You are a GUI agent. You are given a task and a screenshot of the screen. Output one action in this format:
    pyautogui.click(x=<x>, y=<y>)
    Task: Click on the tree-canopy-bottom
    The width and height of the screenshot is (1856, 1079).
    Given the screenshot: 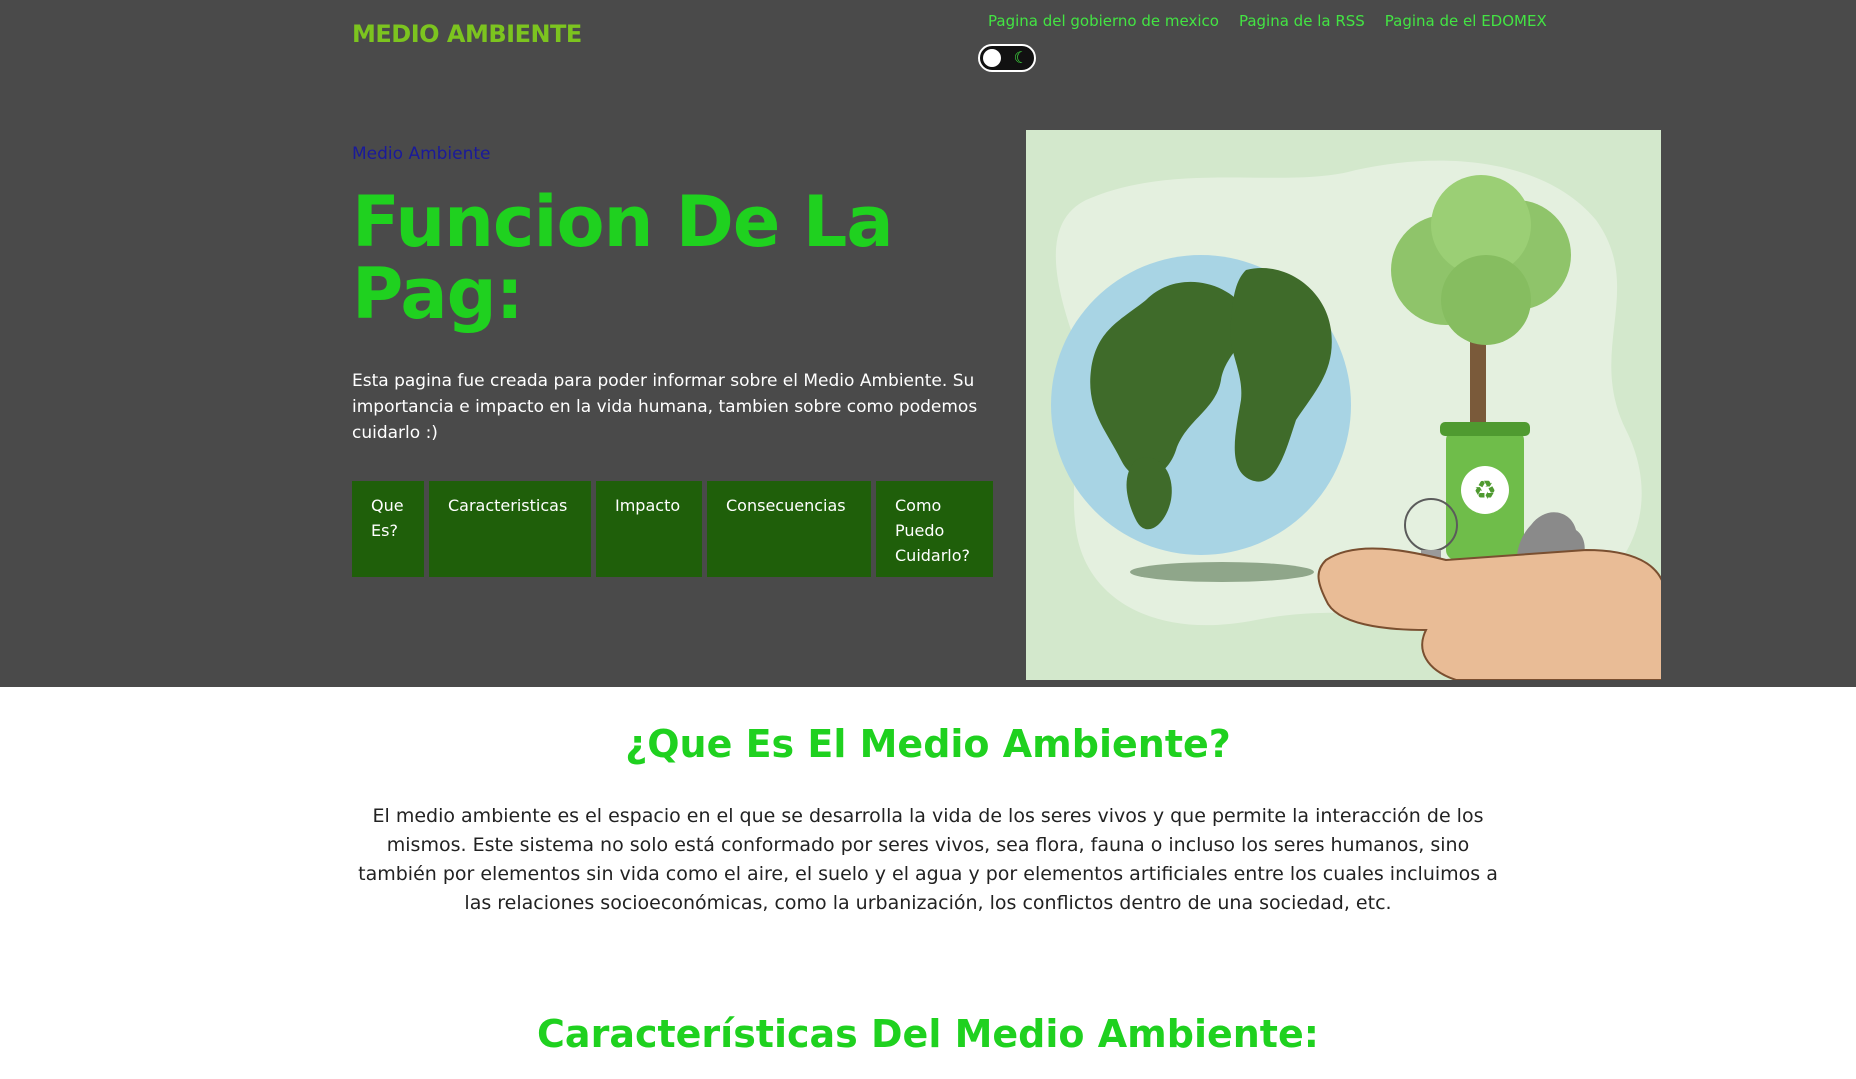 What is the action you would take?
    pyautogui.click(x=1486, y=300)
    